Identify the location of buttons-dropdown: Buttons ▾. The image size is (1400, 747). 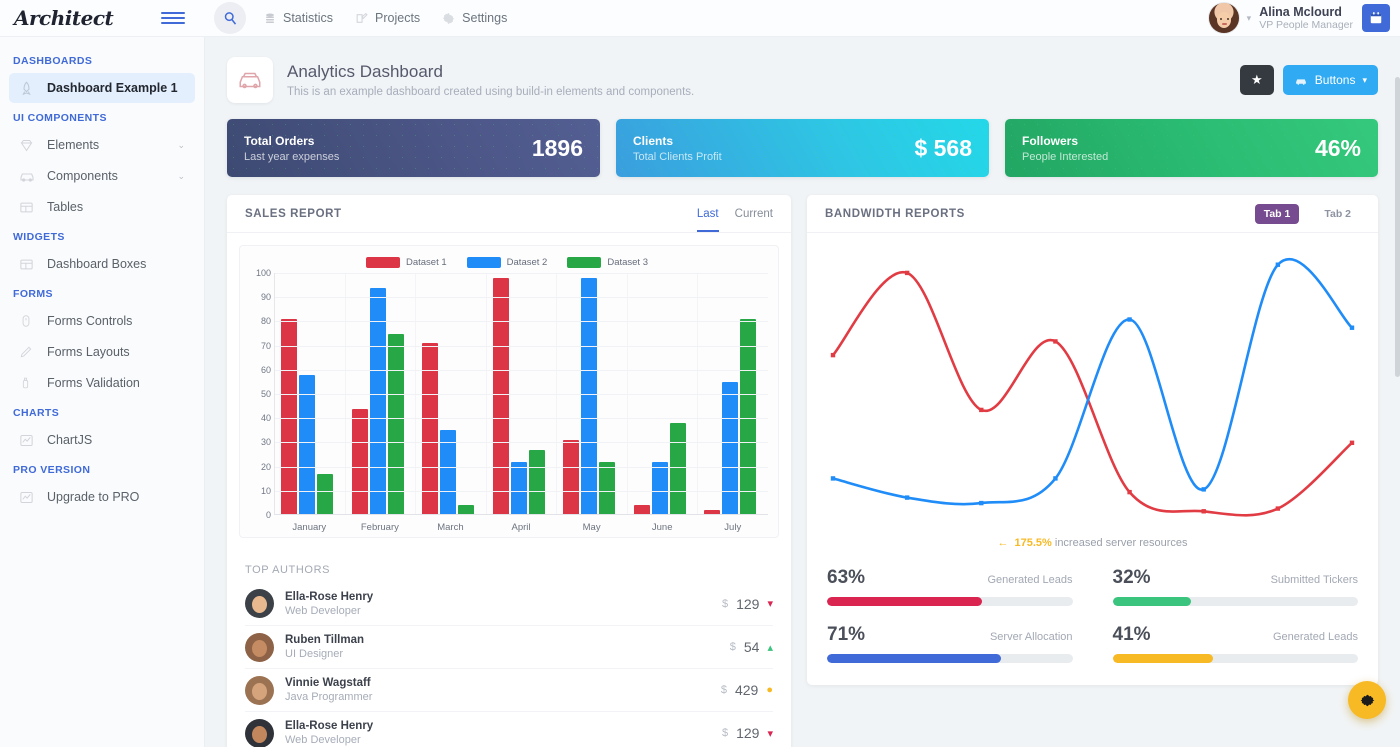
(1330, 80).